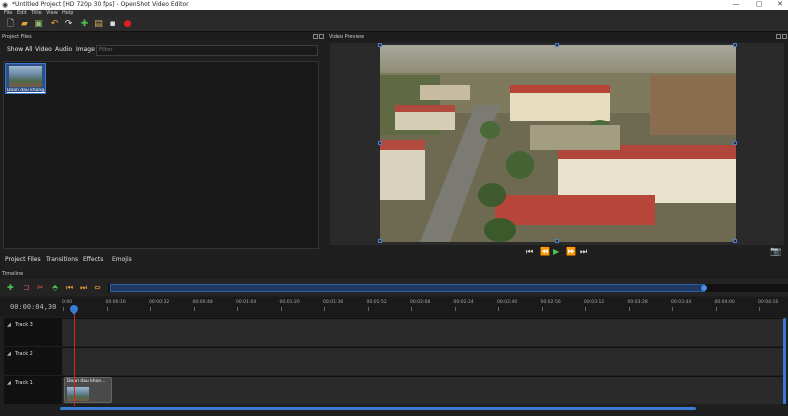 Image resolution: width=788 pixels, height=416 pixels. What do you see at coordinates (24, 325) in the screenshot?
I see `track-name: Track 3` at bounding box center [24, 325].